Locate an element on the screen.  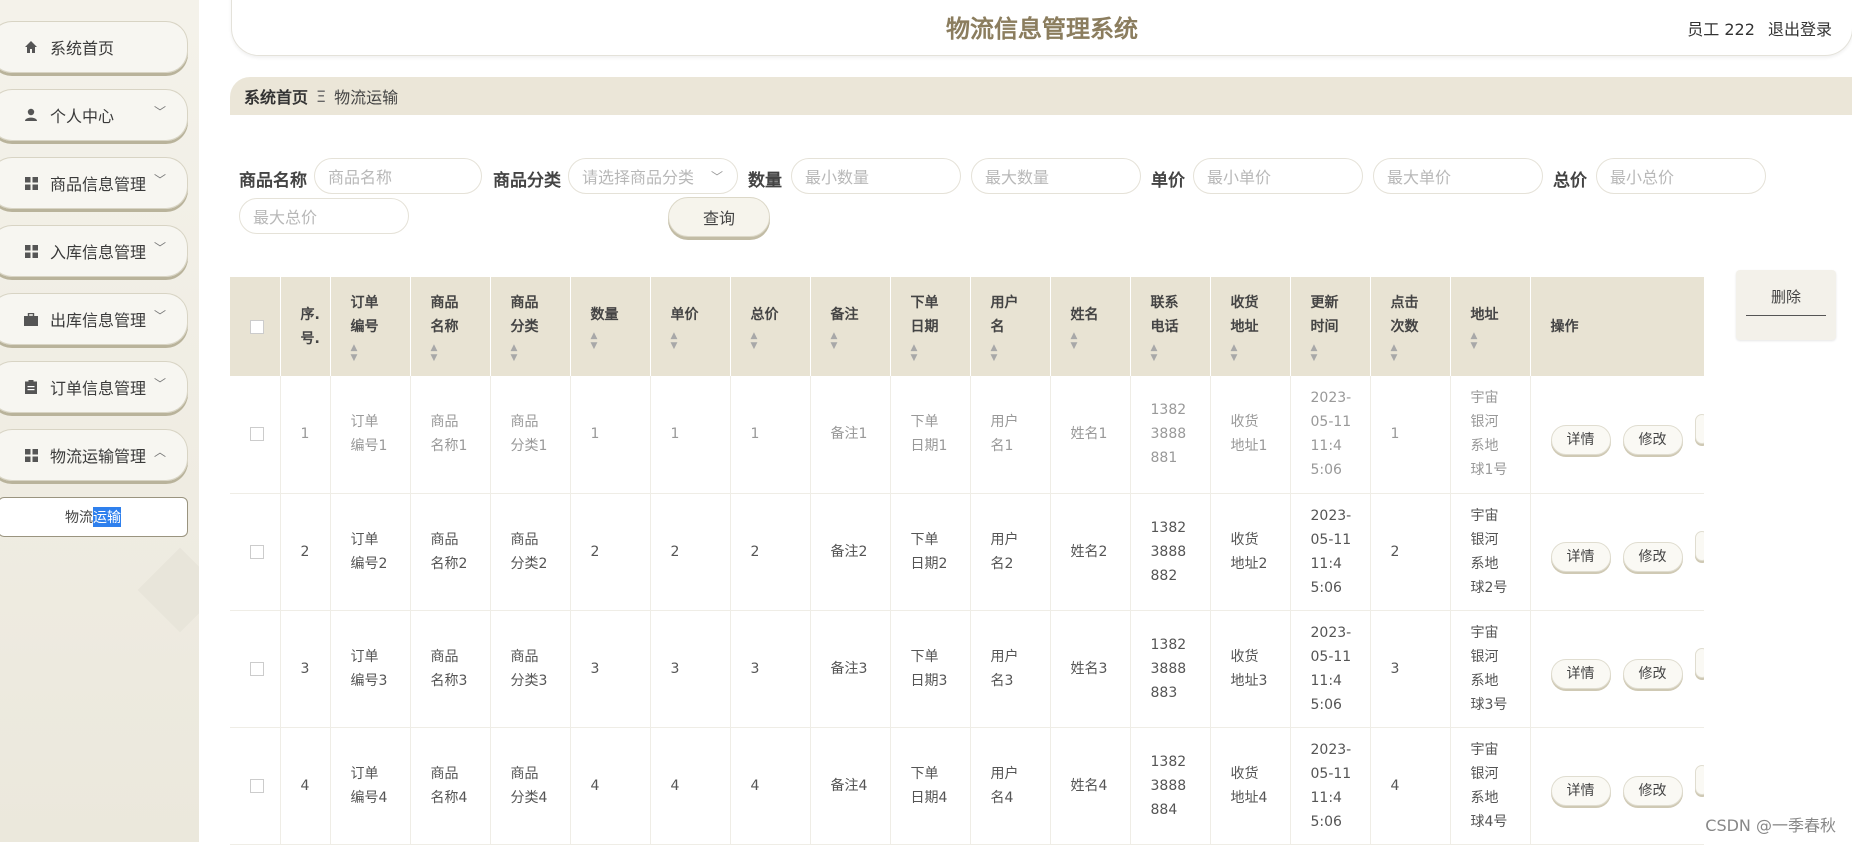
qty-label: 数量 is located at coordinates (765, 181).